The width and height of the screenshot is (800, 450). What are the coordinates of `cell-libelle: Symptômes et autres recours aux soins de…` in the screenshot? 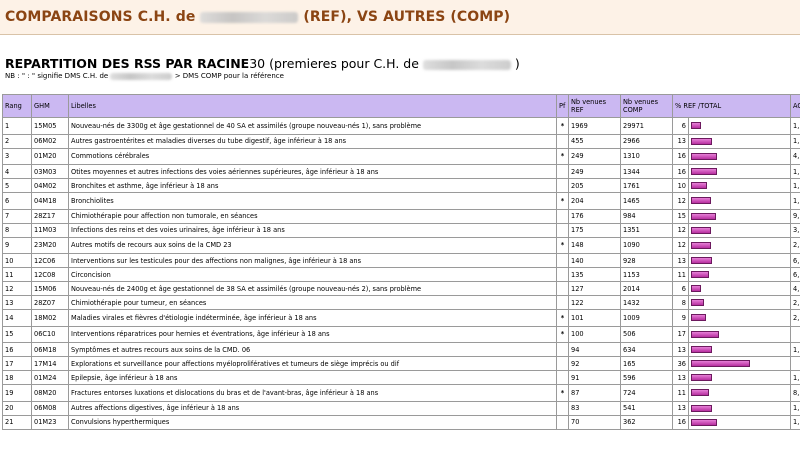 It's located at (312, 349).